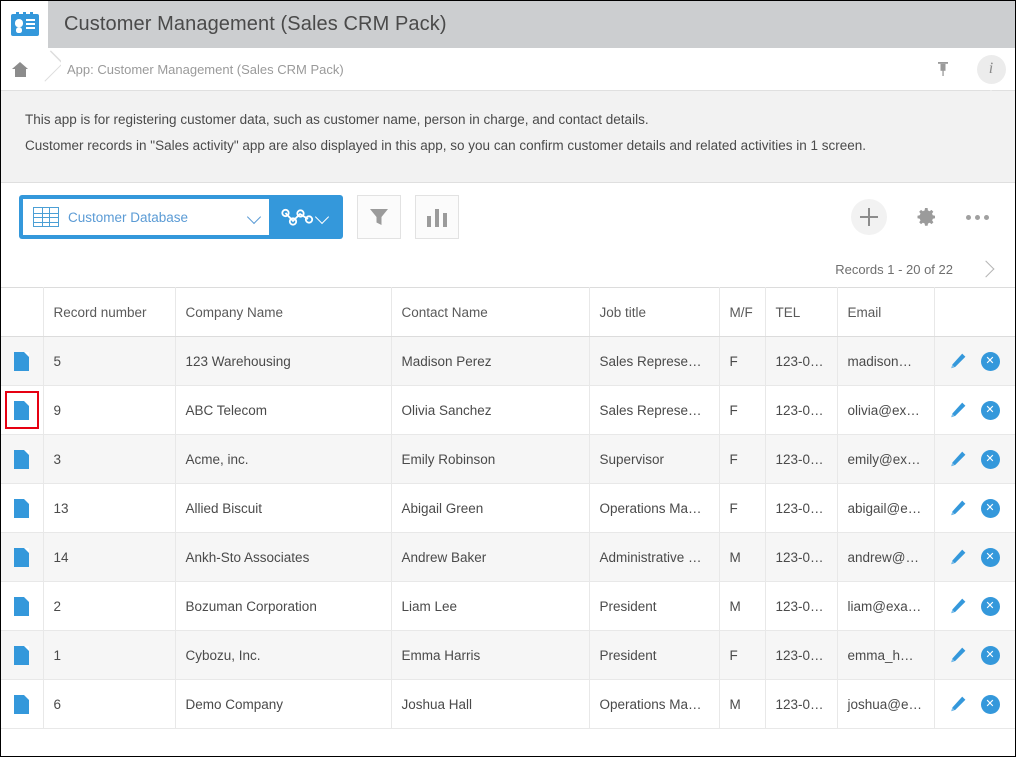 This screenshot has width=1016, height=757. I want to click on pin-icon, so click(943, 69).